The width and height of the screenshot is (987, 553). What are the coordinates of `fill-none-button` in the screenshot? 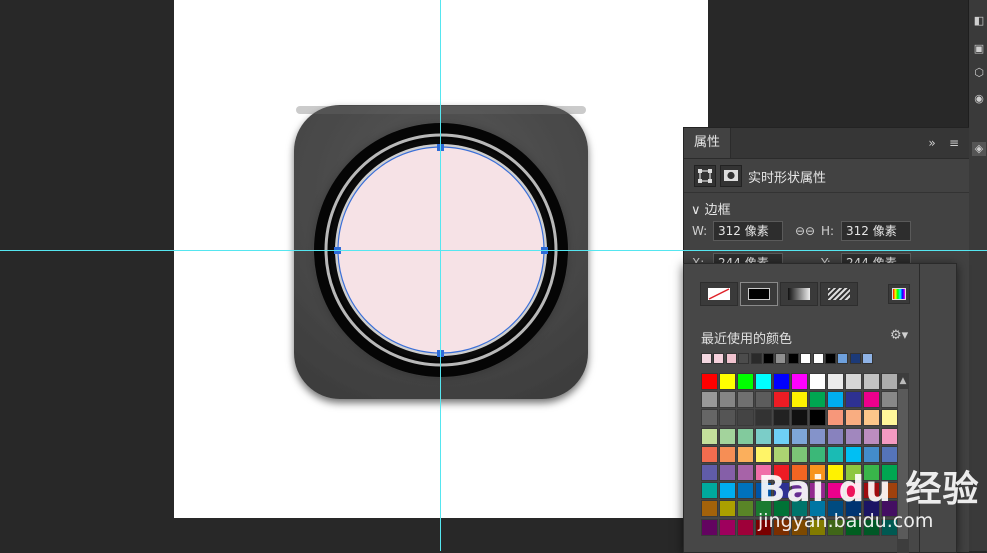 It's located at (719, 294).